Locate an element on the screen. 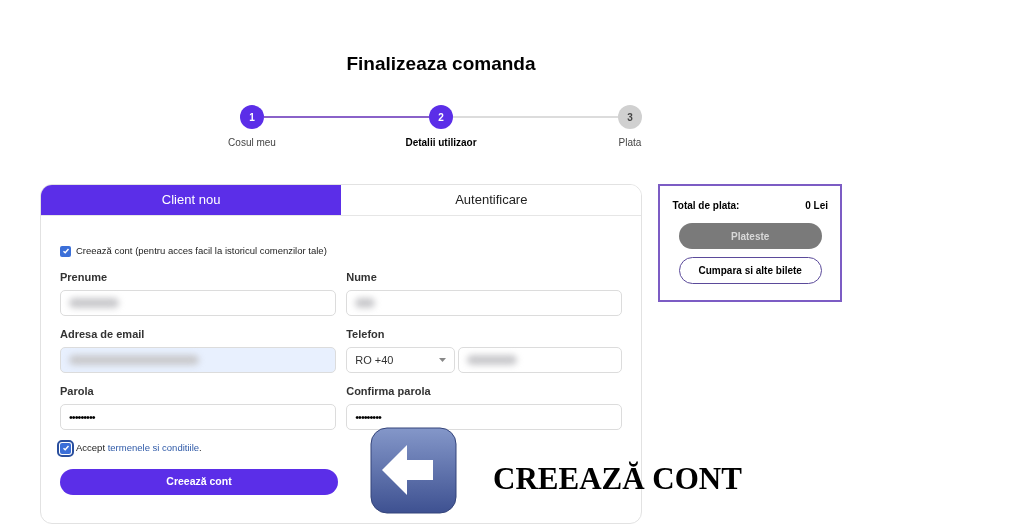  field-label: Confirma parola is located at coordinates (389, 391).